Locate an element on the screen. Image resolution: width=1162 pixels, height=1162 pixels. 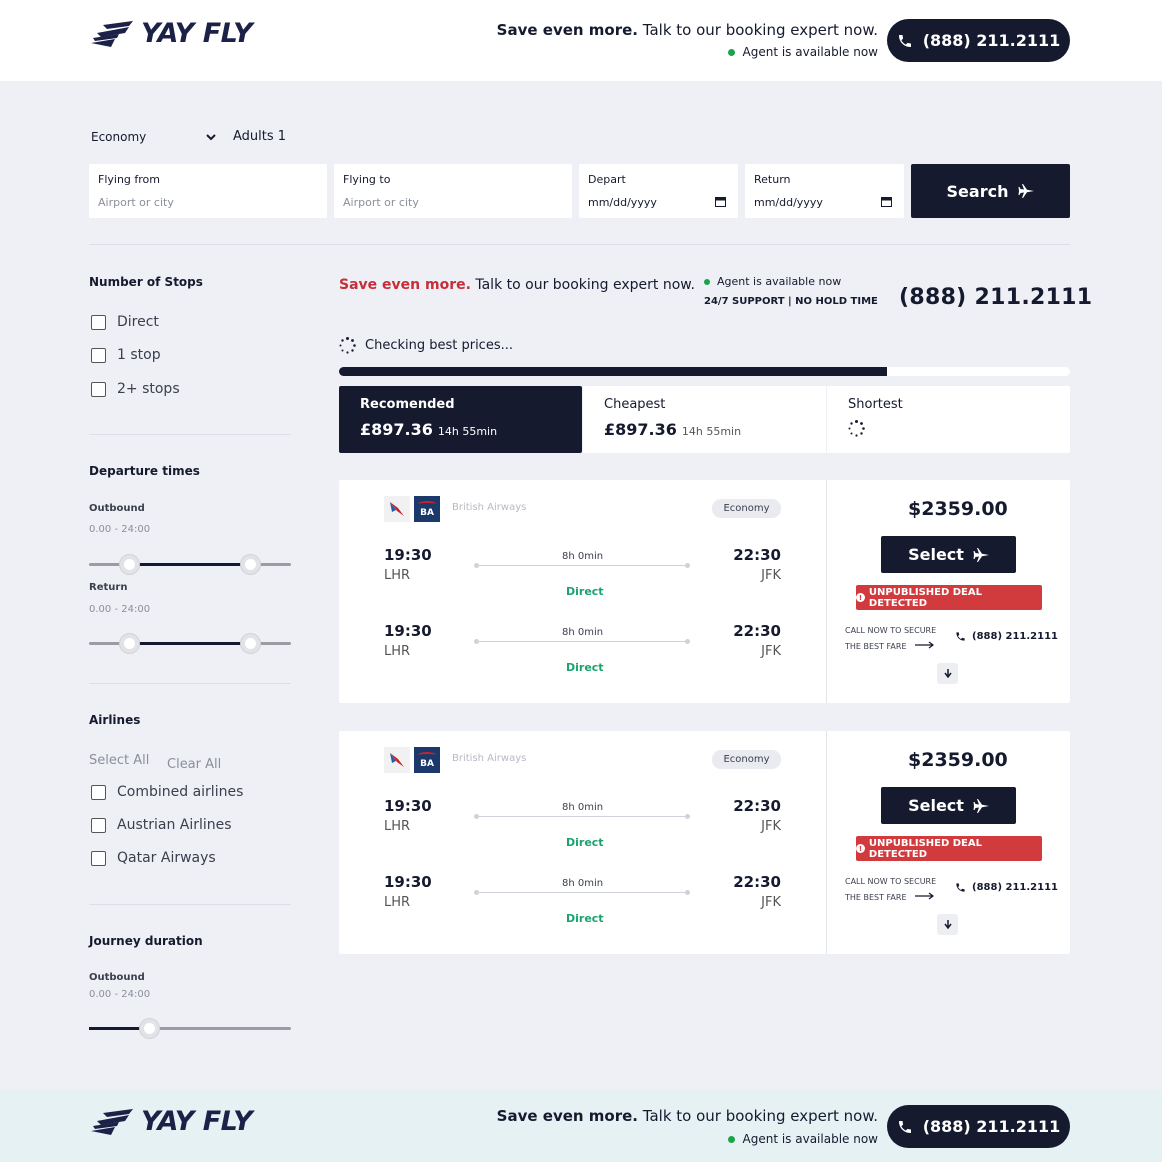
depart-date-field: Depart mm/dd/yyyy is located at coordinates (658, 191).